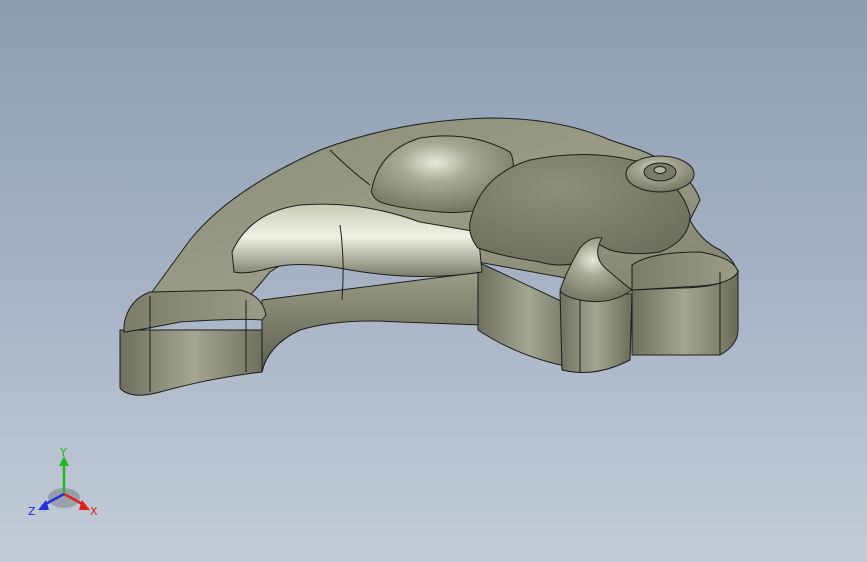 This screenshot has width=867, height=562. What do you see at coordinates (372, 322) in the screenshot?
I see `body-side-wall` at bounding box center [372, 322].